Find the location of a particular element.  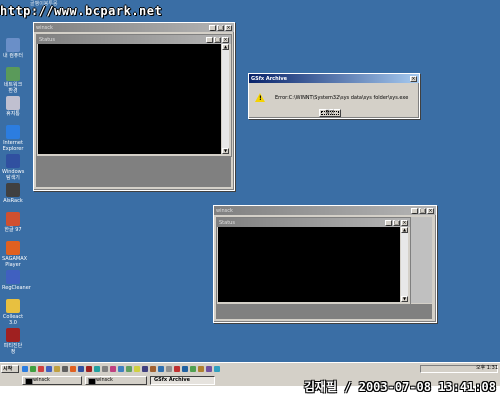

desktop-icon: AlsRack is located at coordinates (13, 193).